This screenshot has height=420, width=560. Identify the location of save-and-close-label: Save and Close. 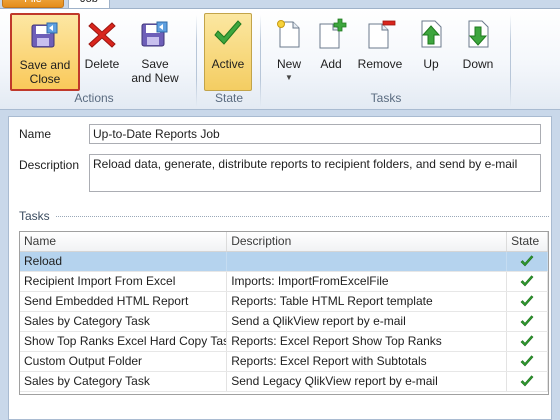
(45, 72).